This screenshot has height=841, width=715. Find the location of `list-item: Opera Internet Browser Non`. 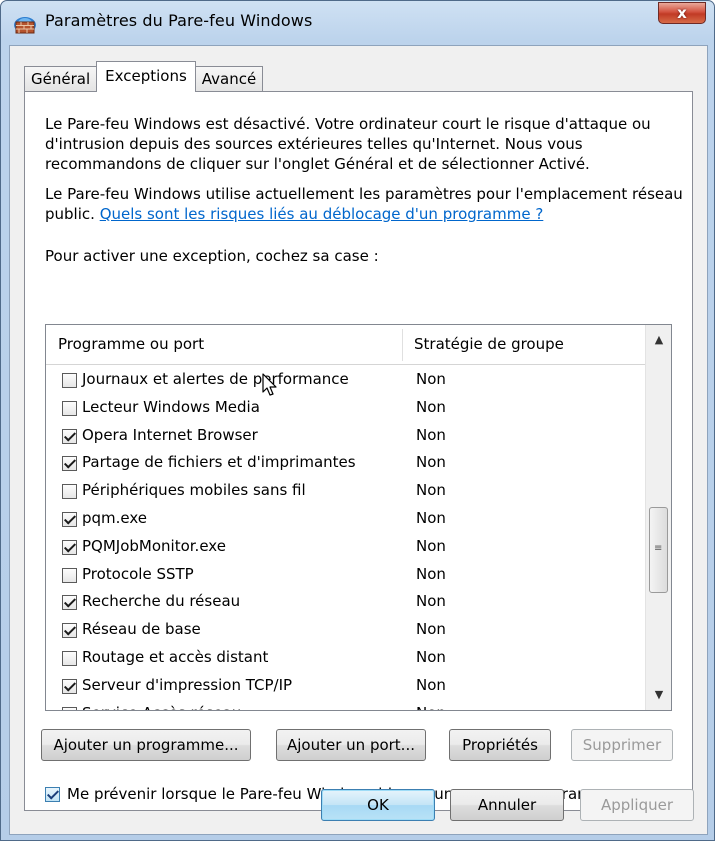

list-item: Opera Internet Browser Non is located at coordinates (346, 437).